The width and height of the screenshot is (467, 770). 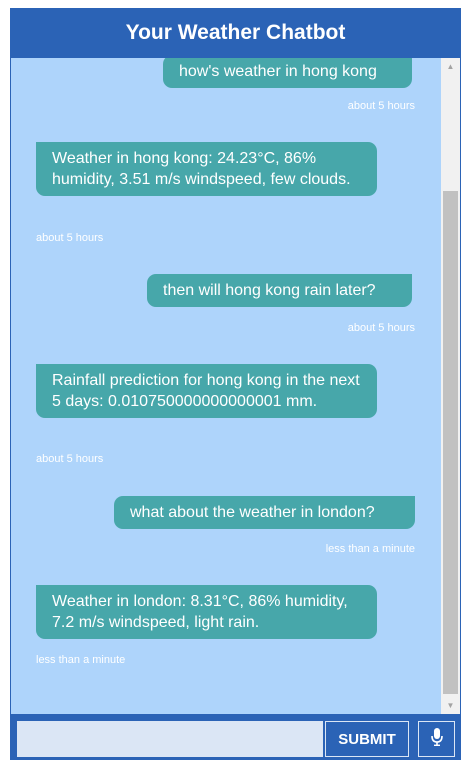 I want to click on microphone-icon, so click(x=436, y=739).